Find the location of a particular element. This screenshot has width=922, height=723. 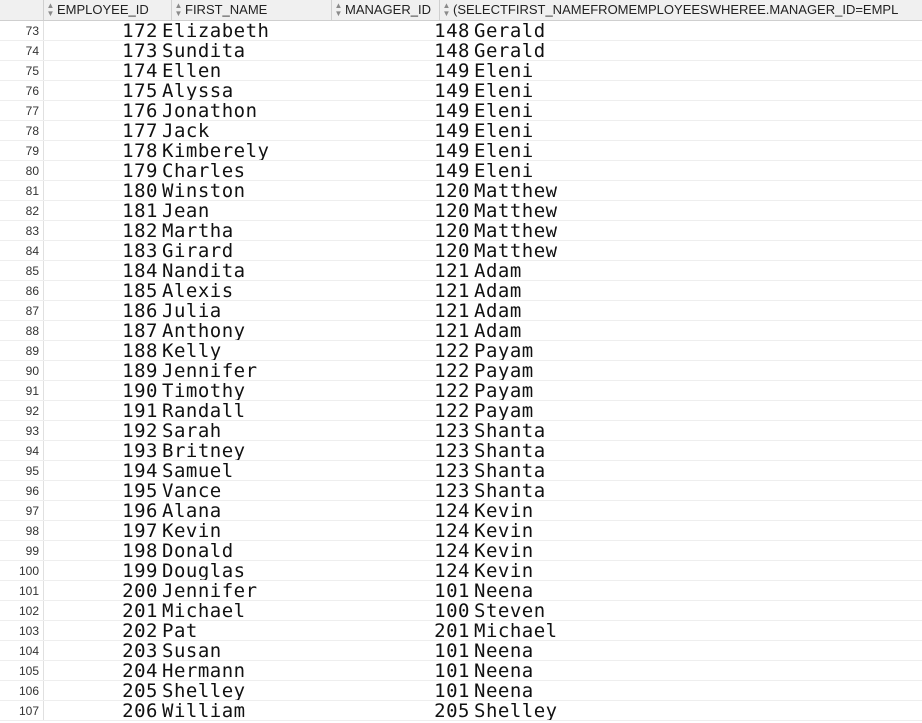

cell-first-name: Nandita is located at coordinates (273, 270).